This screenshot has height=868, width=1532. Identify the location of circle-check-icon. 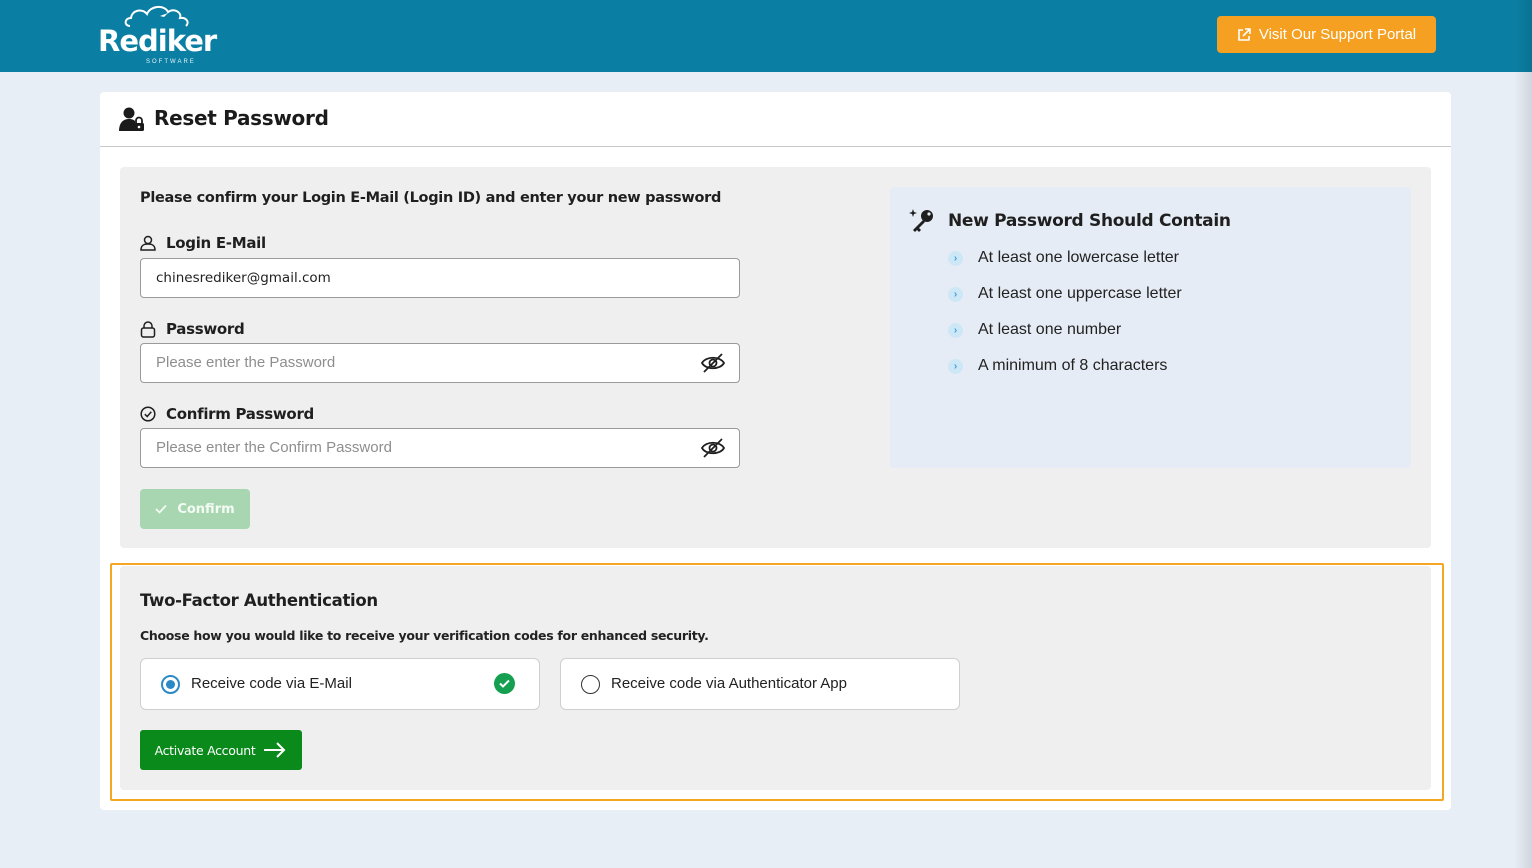
(148, 414).